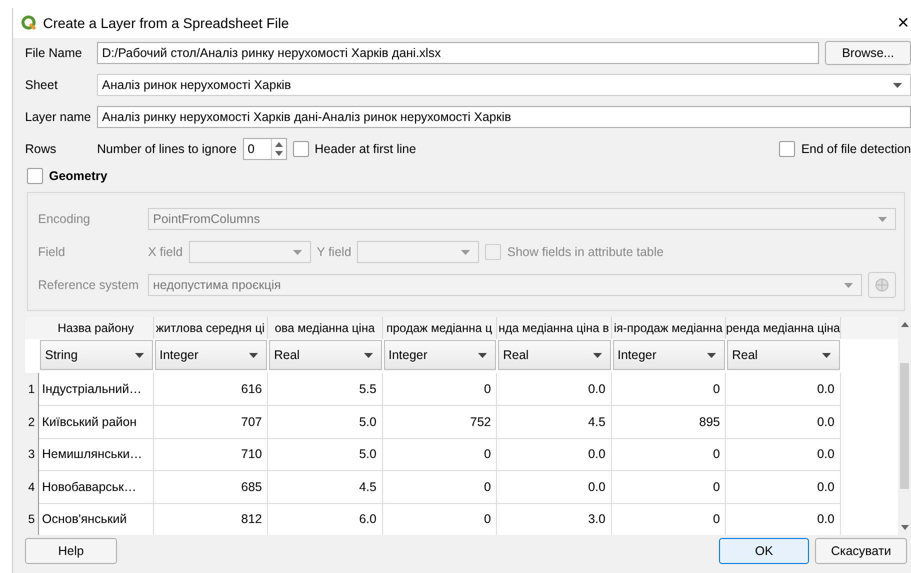  What do you see at coordinates (78, 176) in the screenshot?
I see `group-title: Geometry` at bounding box center [78, 176].